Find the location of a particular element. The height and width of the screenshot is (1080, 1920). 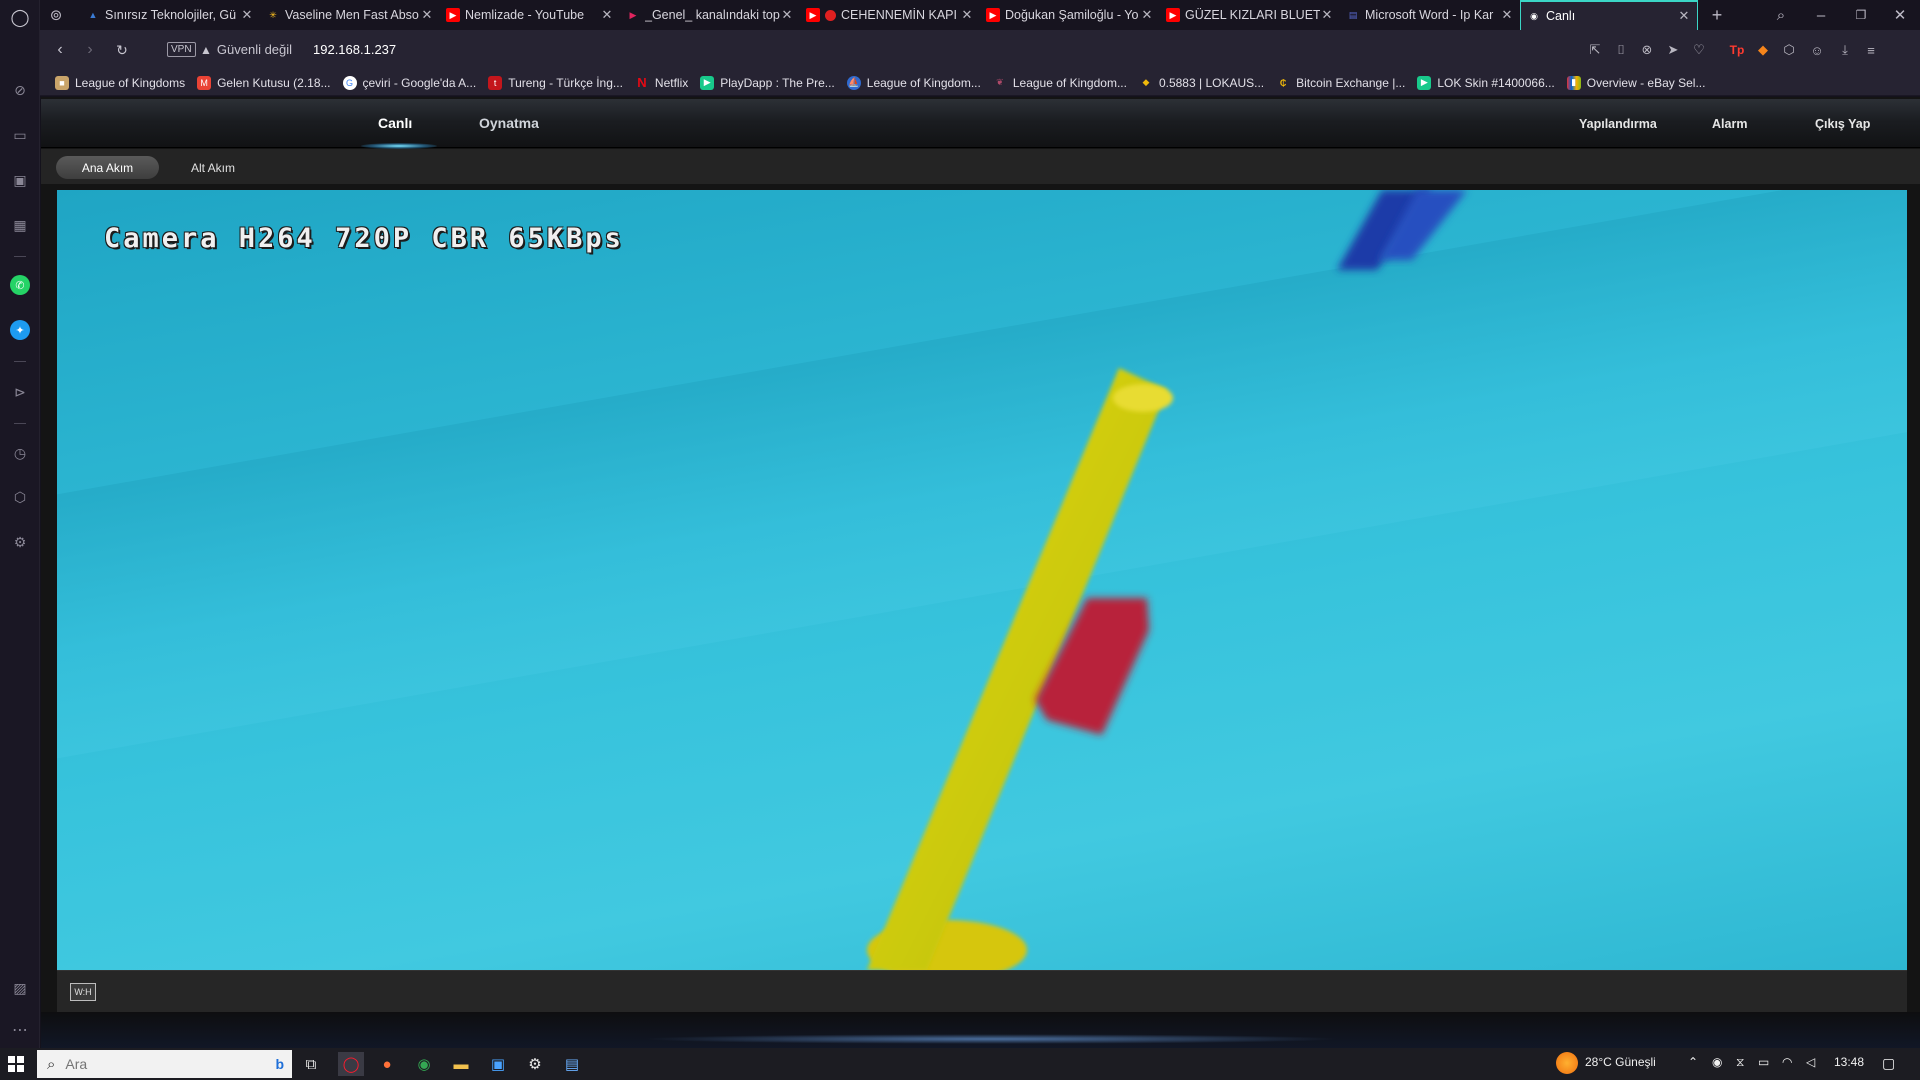

tab: ▲ Sınırsız Teknolojiler, Gü ✕ is located at coordinates (170, 15).